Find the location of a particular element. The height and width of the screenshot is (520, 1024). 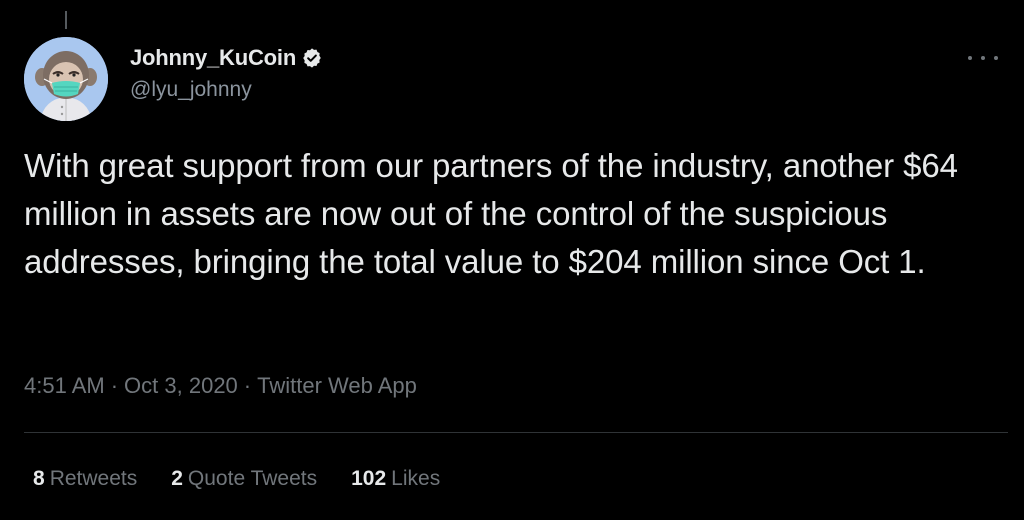

tweet-date: Oct 3, 2020 is located at coordinates (181, 386).